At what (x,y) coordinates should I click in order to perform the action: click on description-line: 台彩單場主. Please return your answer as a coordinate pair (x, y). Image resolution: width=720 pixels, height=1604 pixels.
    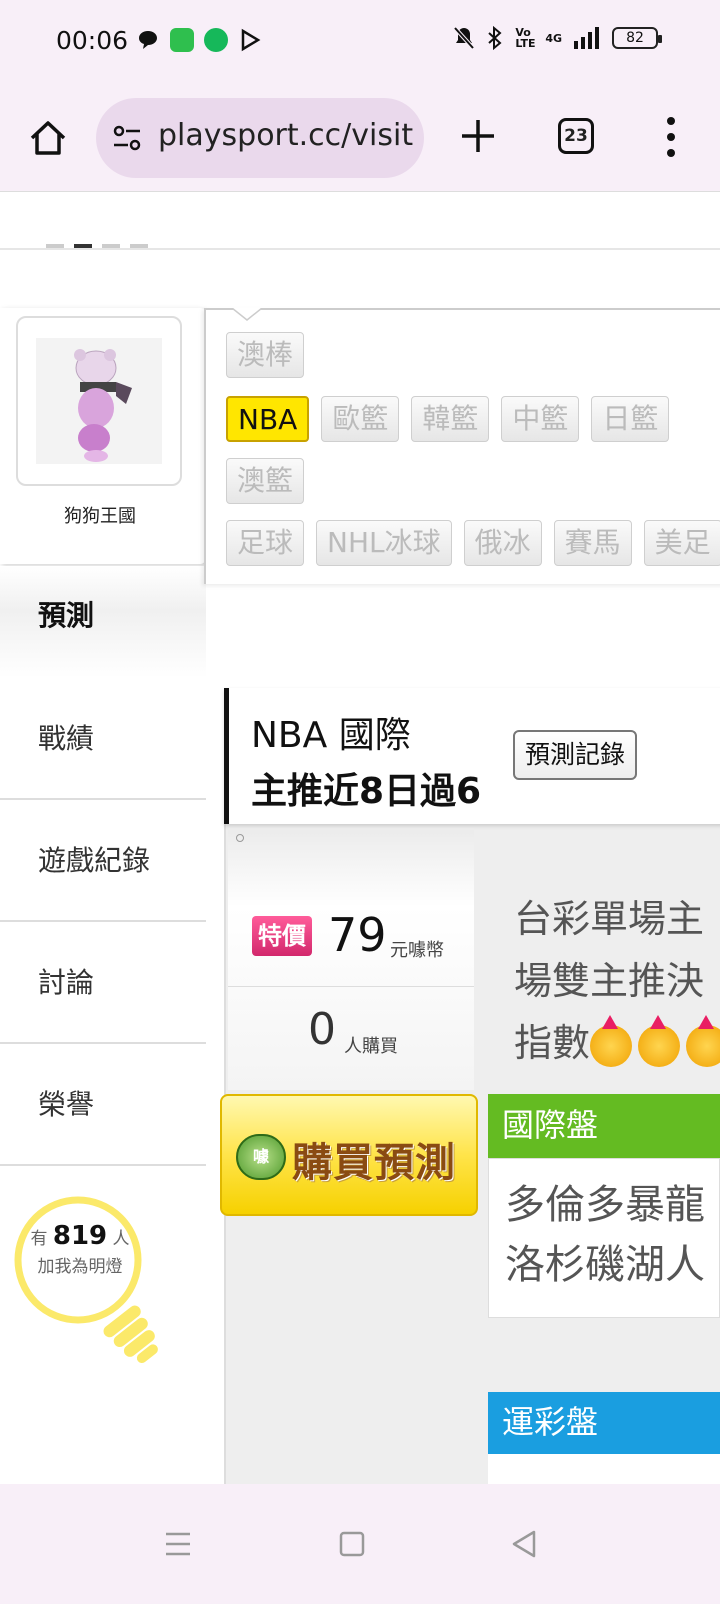
    Looking at the image, I should click on (609, 919).